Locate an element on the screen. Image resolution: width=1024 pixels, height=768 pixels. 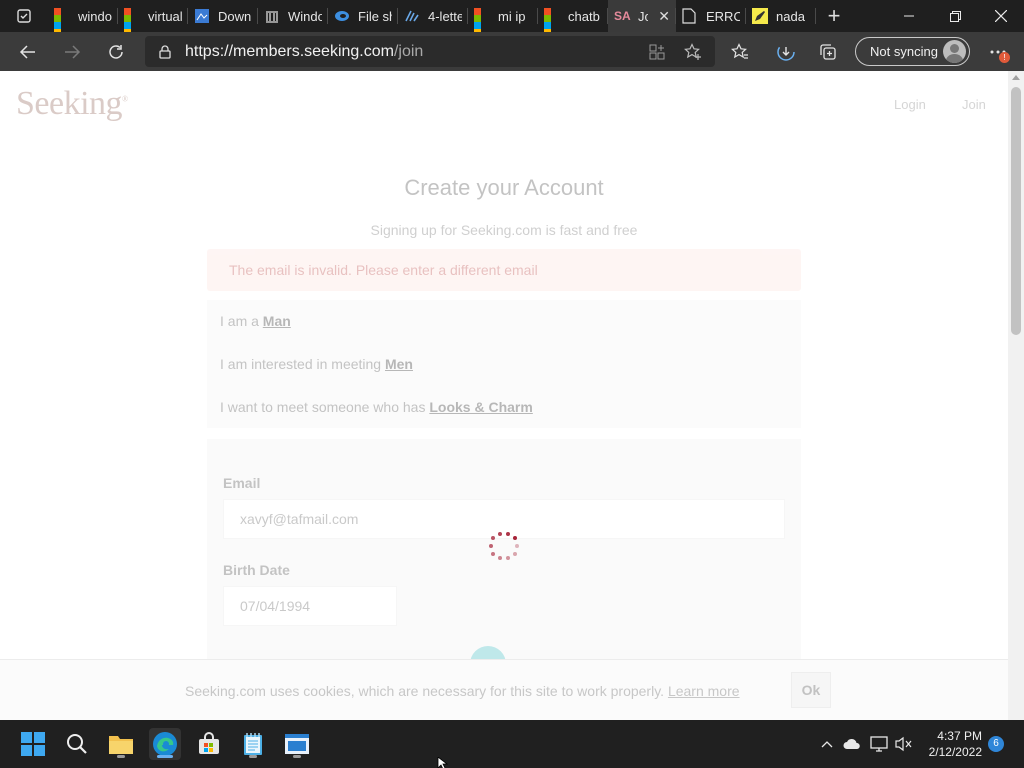
forward-button is located at coordinates (72, 51).